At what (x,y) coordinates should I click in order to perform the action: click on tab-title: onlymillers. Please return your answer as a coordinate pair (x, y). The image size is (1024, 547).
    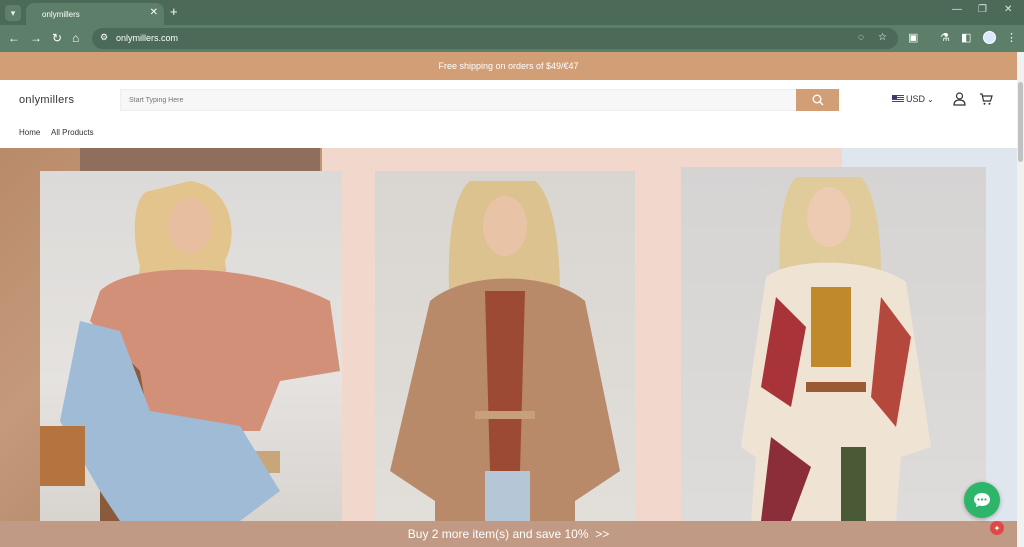
    Looking at the image, I should click on (61, 14).